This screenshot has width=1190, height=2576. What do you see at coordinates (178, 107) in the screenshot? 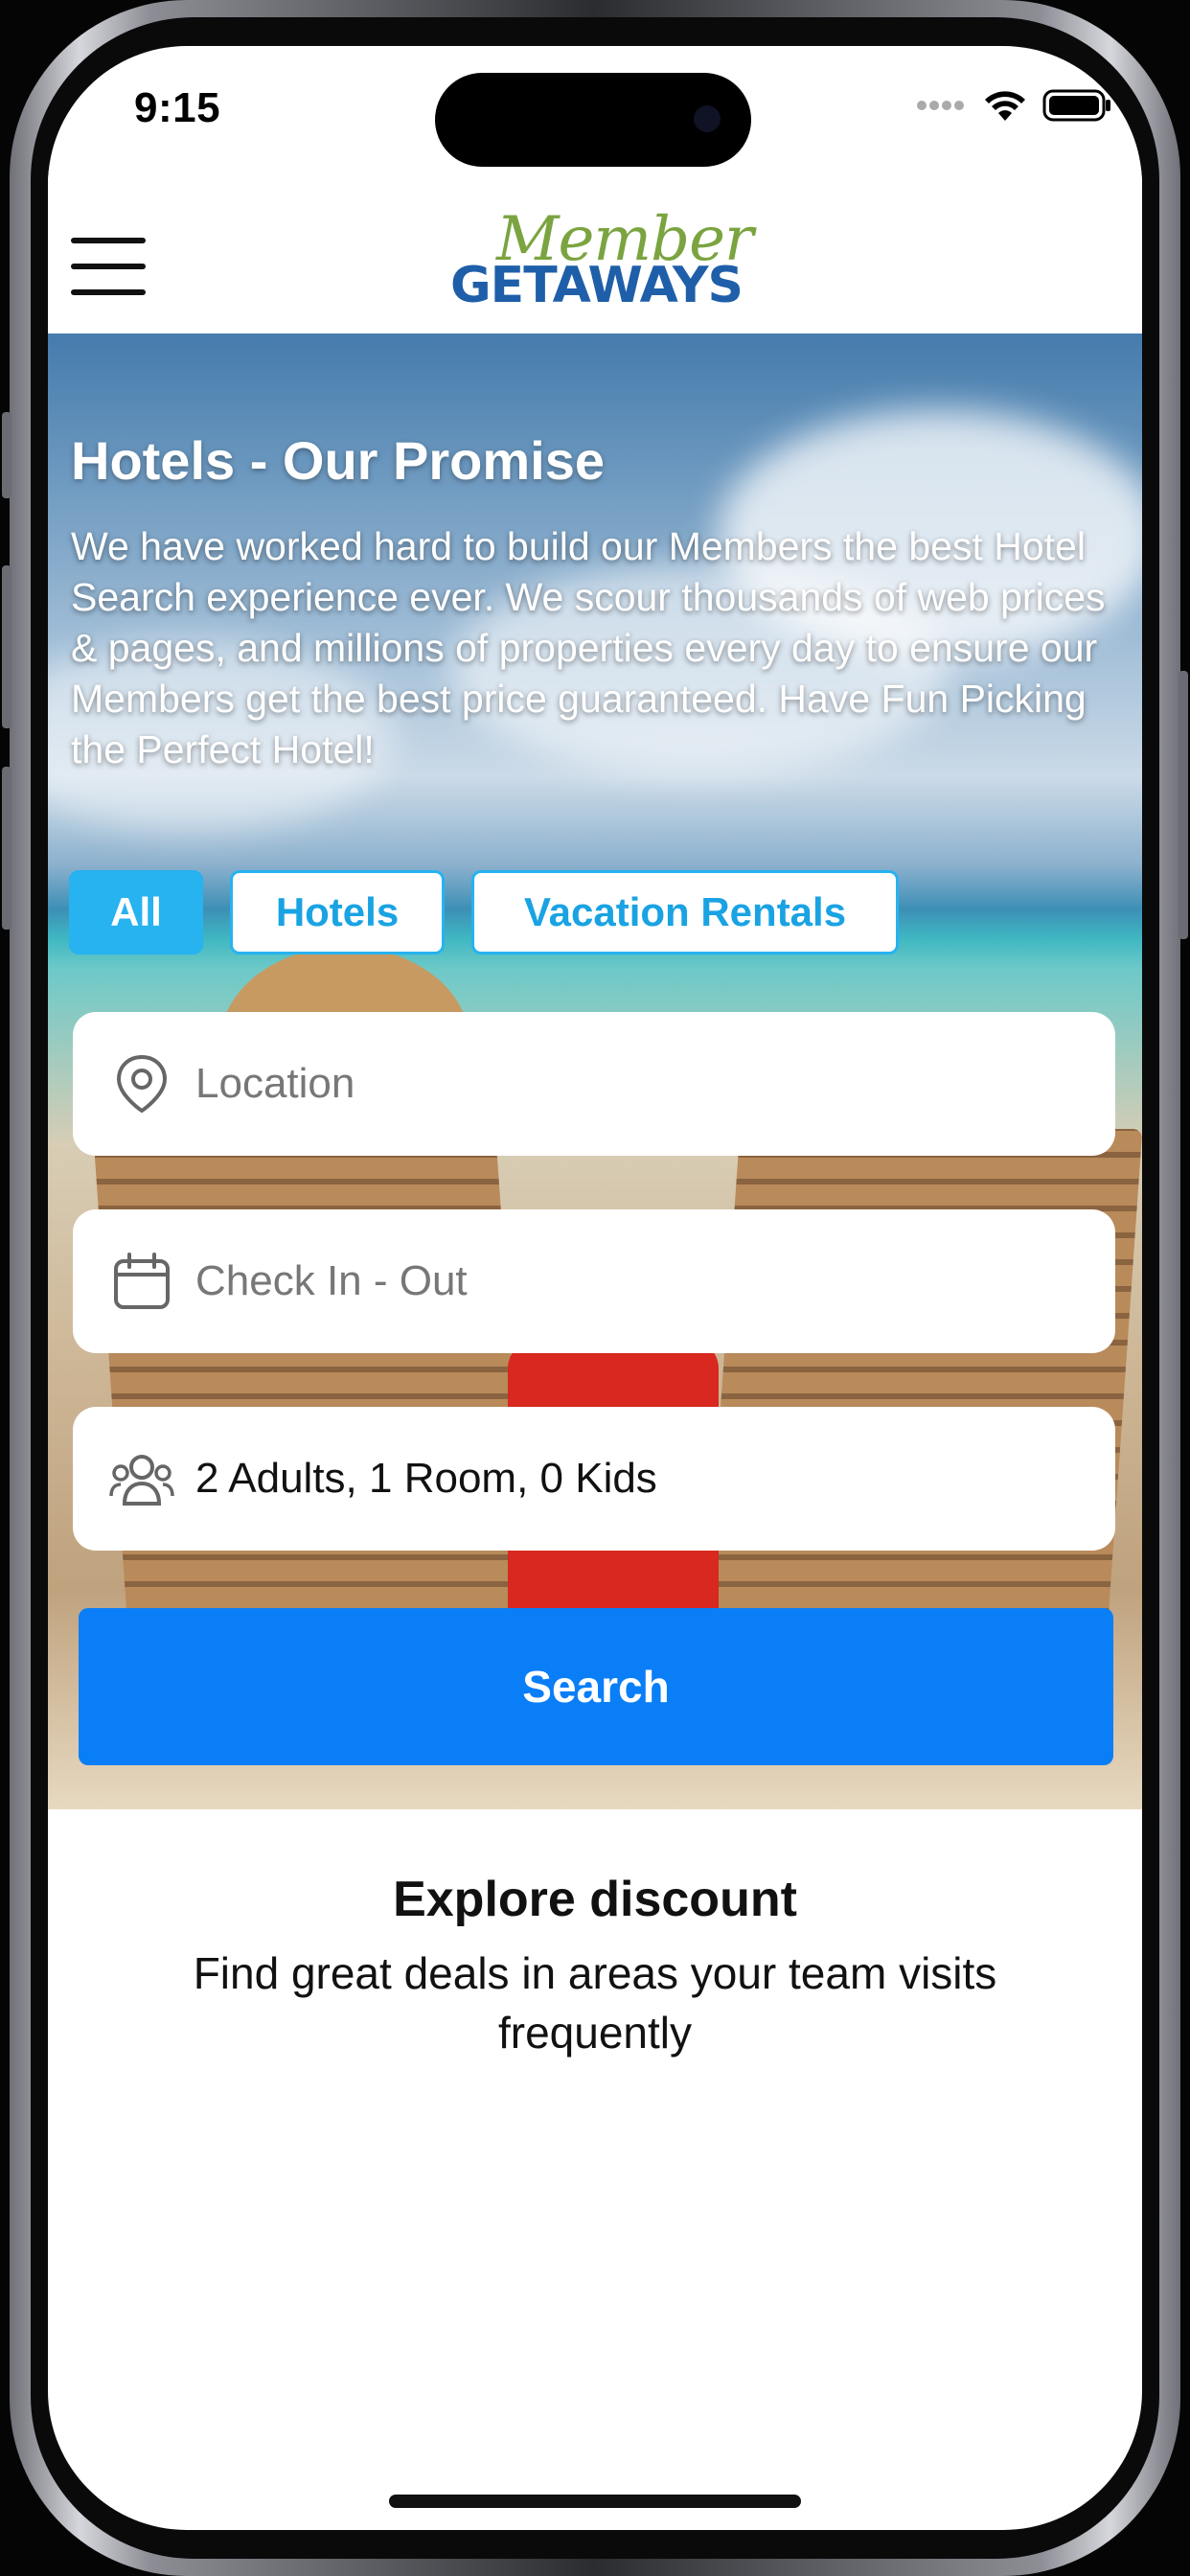
I see `status-time: 9:15` at bounding box center [178, 107].